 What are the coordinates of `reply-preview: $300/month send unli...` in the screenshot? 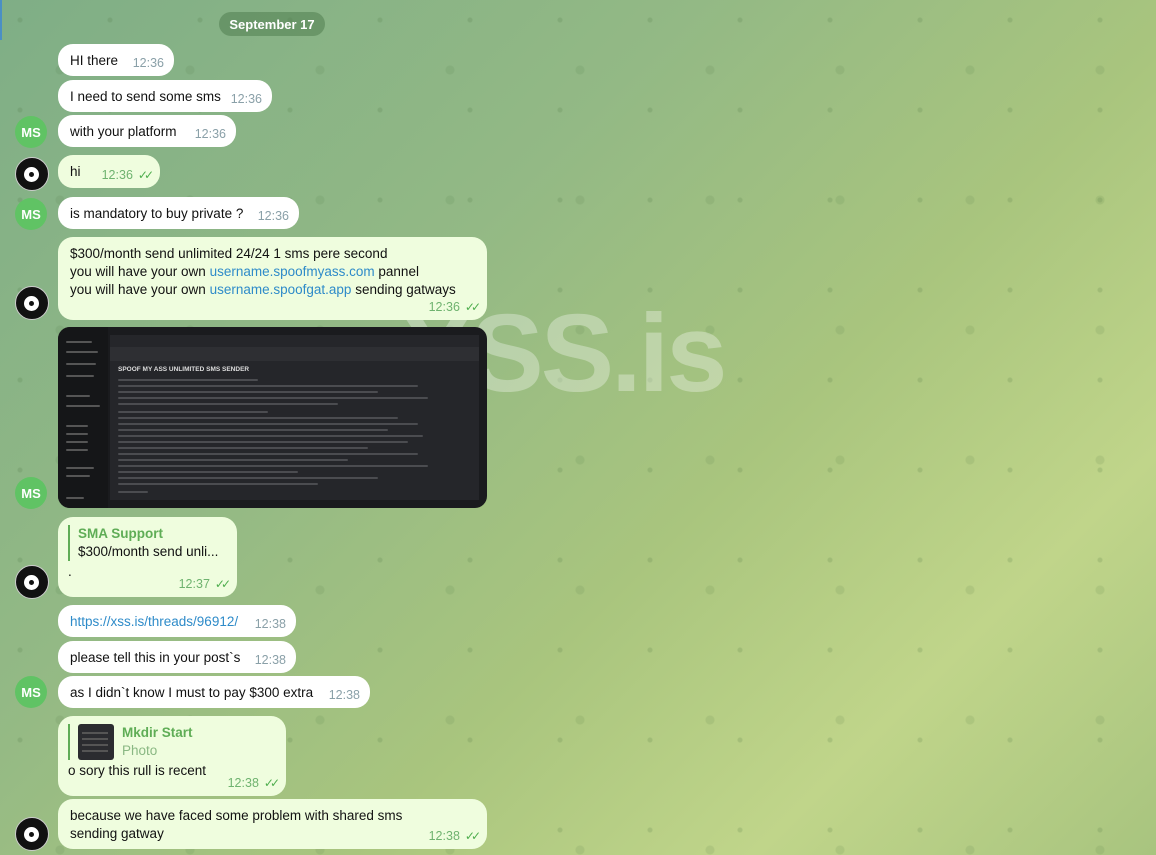 It's located at (148, 551).